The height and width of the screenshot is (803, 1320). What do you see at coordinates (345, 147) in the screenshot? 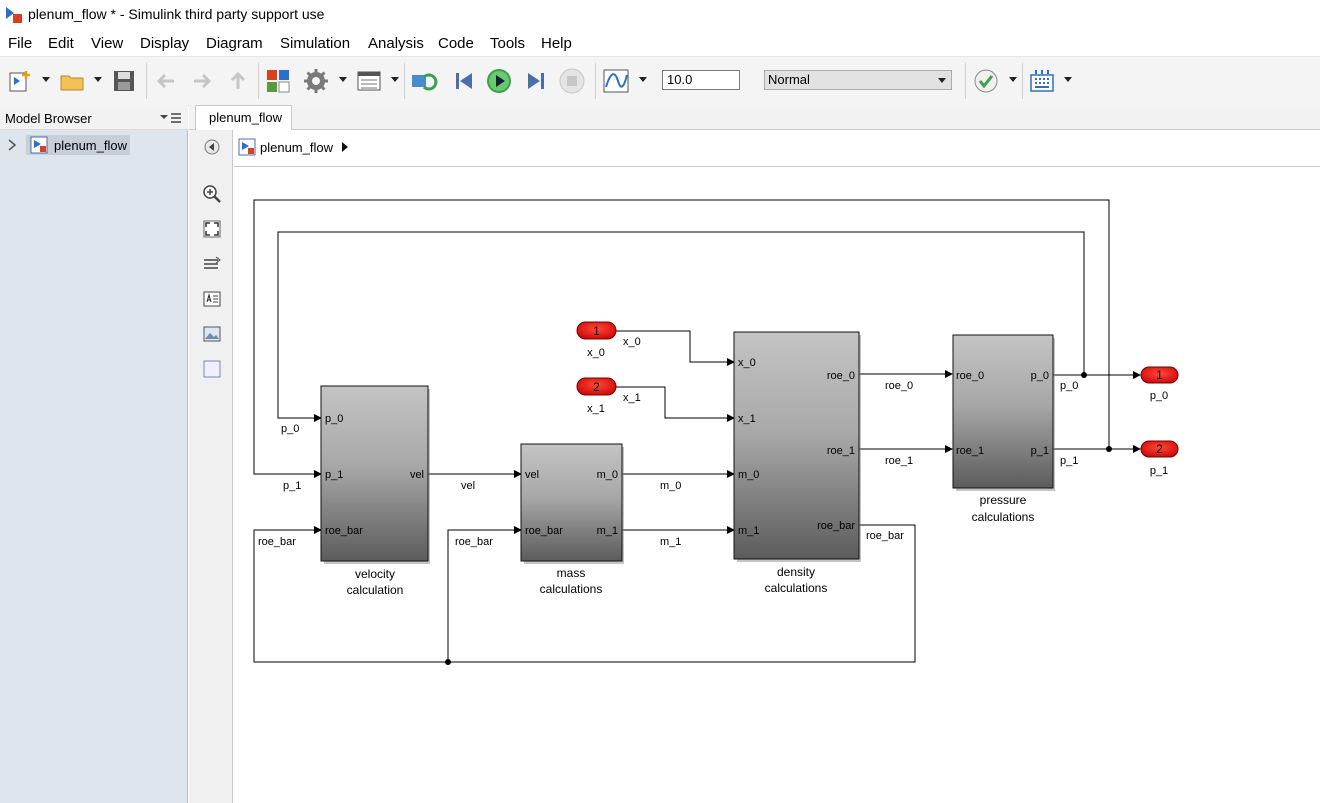
I see `breadcrumb-arrow-icon` at bounding box center [345, 147].